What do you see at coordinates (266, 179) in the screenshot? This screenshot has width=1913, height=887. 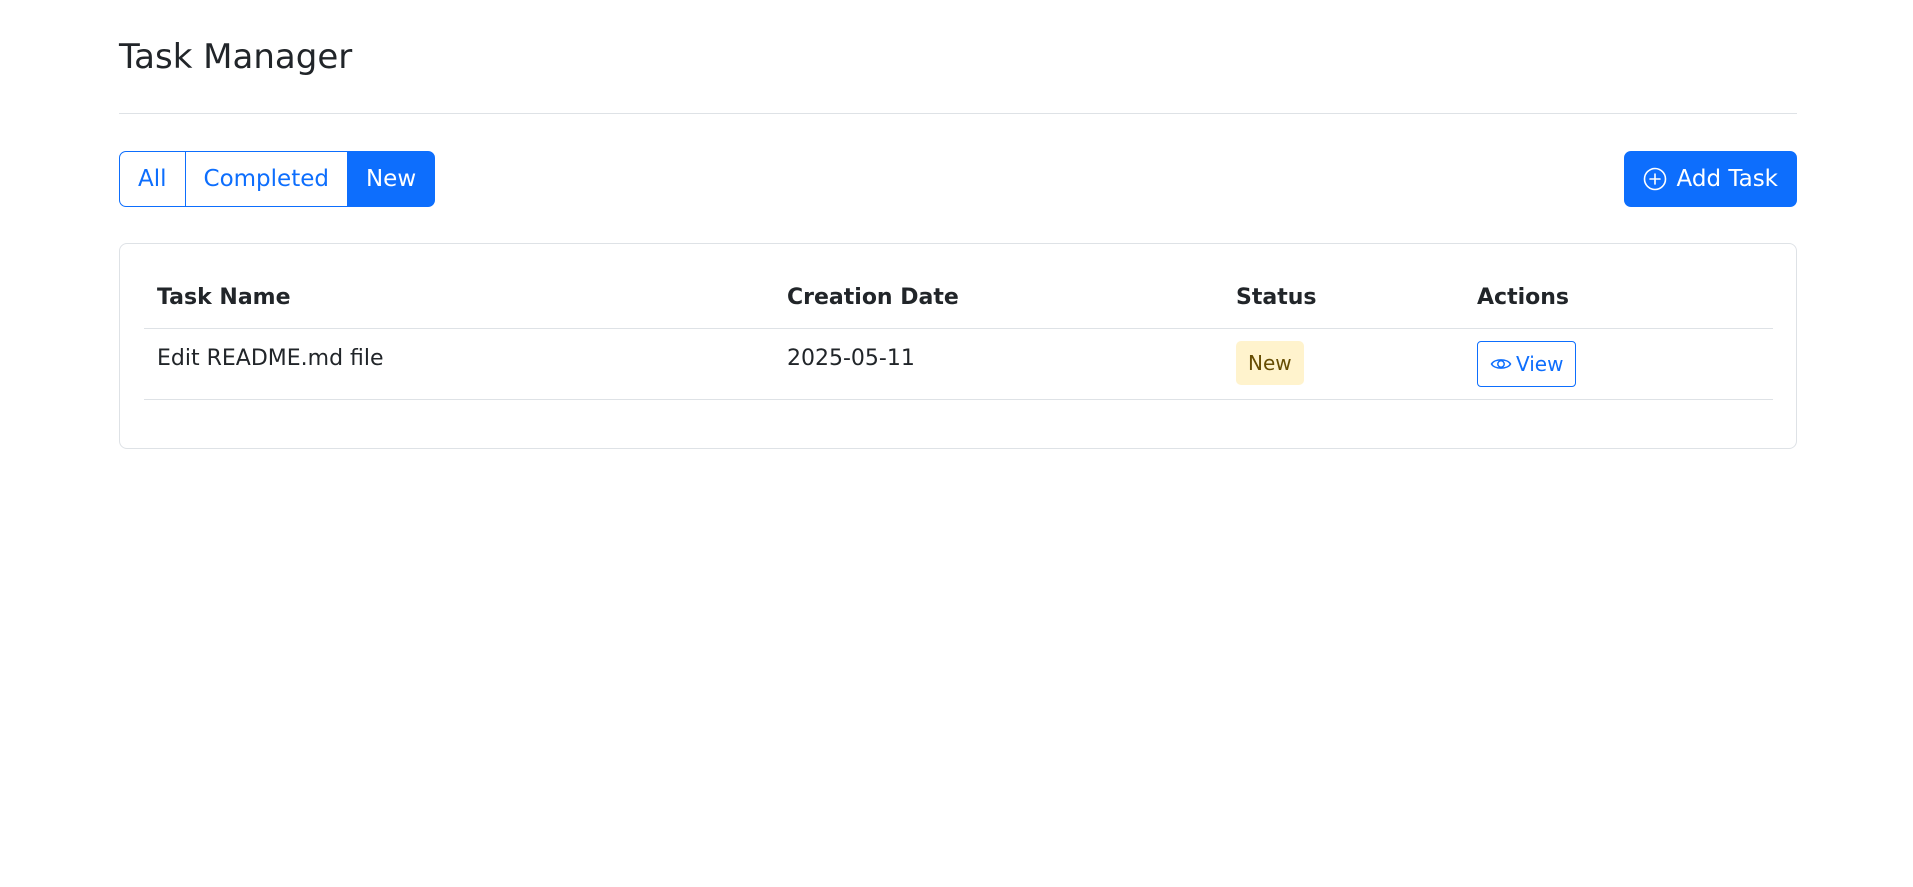 I see `filter-completed-button: Completed` at bounding box center [266, 179].